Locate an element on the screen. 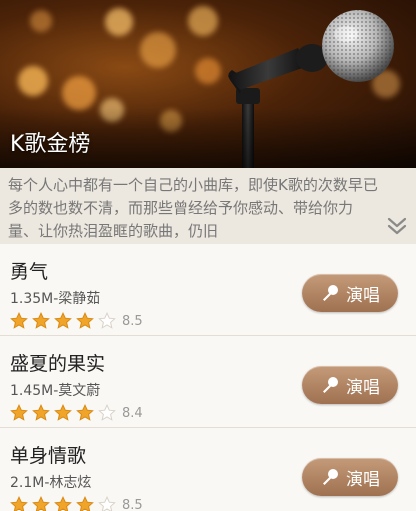 The height and width of the screenshot is (511, 416). rating-score: 8.4 is located at coordinates (132, 413).